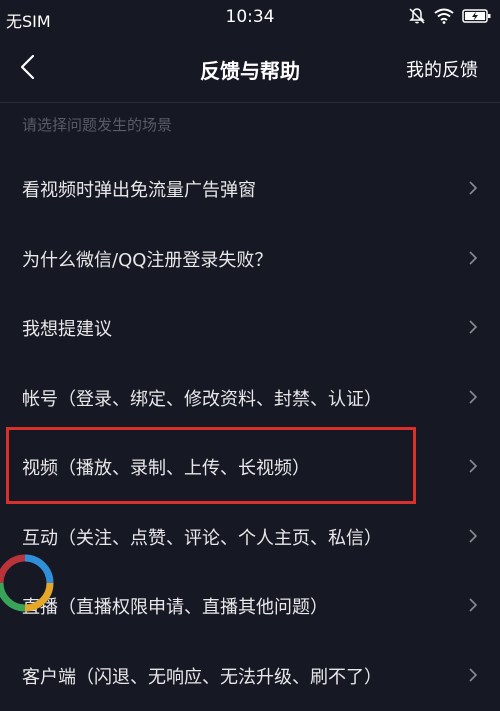 The image size is (500, 711). Describe the element at coordinates (250, 68) in the screenshot. I see `nav-bar: 反馈与帮助 我的反馈` at that location.